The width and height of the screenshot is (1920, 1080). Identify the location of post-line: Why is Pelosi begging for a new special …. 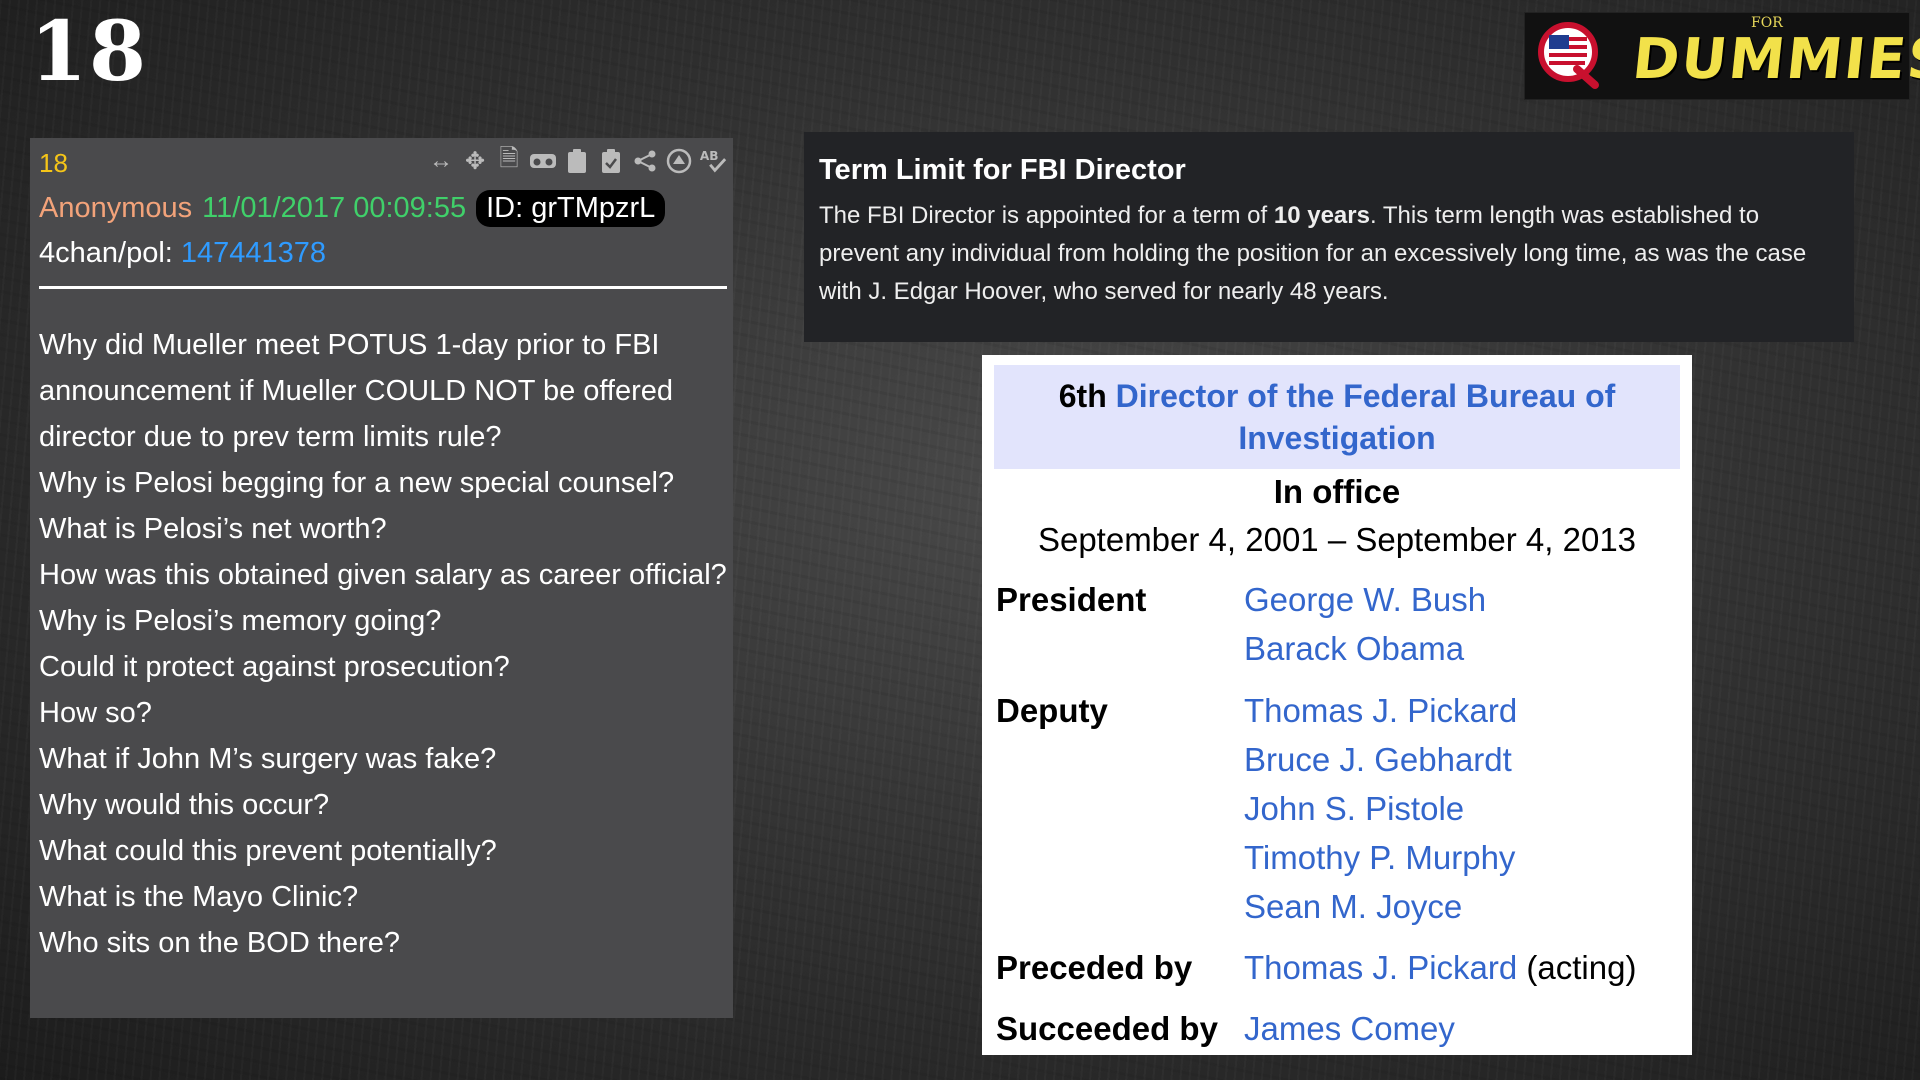
(357, 483).